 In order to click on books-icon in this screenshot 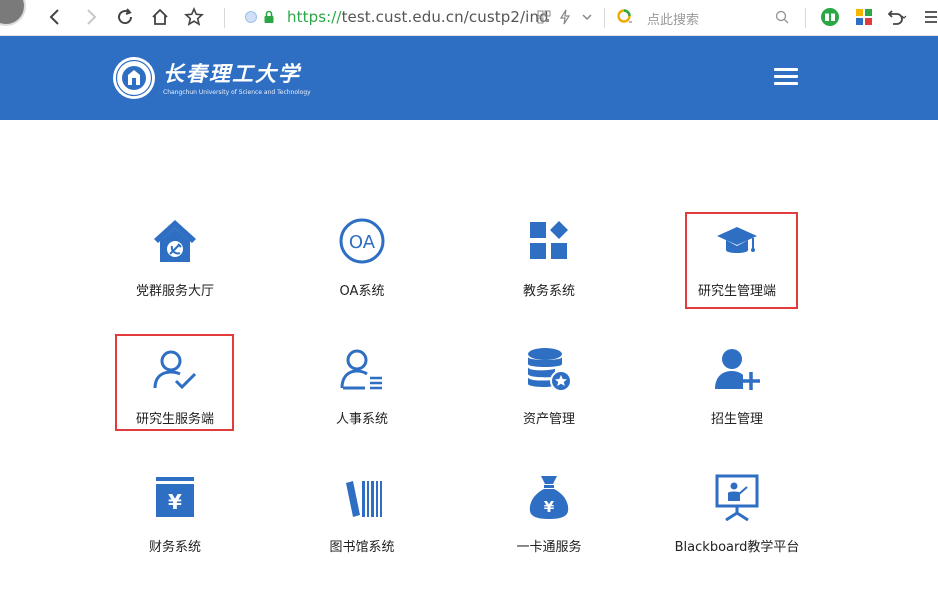, I will do `click(362, 497)`.